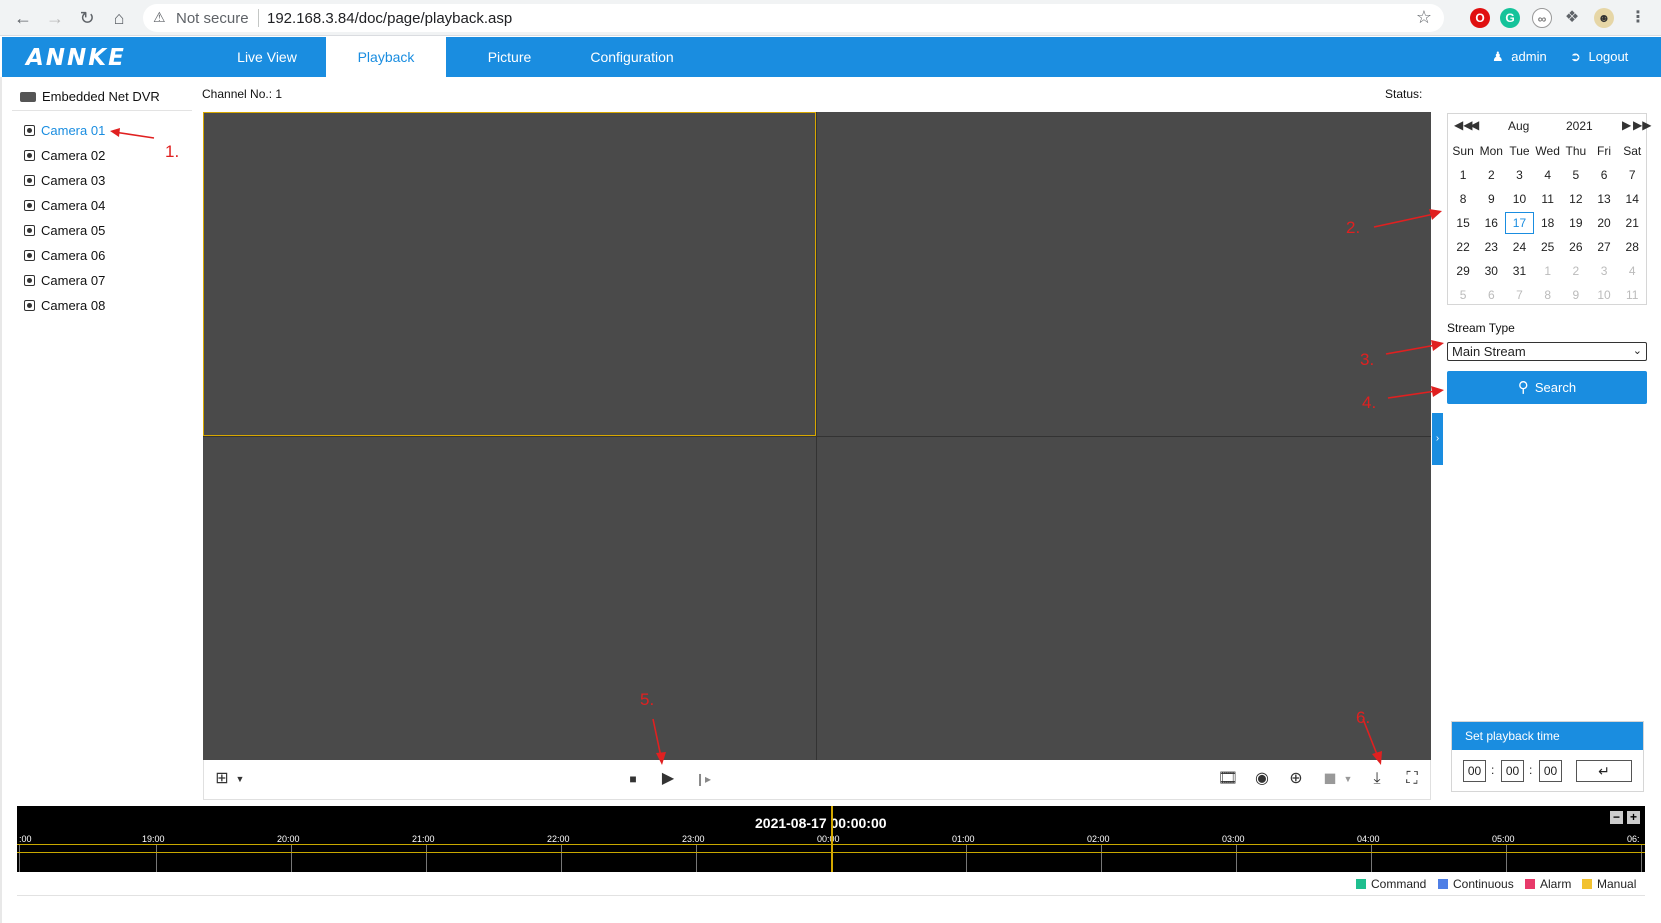 The image size is (1661, 923). I want to click on camera-item-02: Camera 02, so click(64, 155).